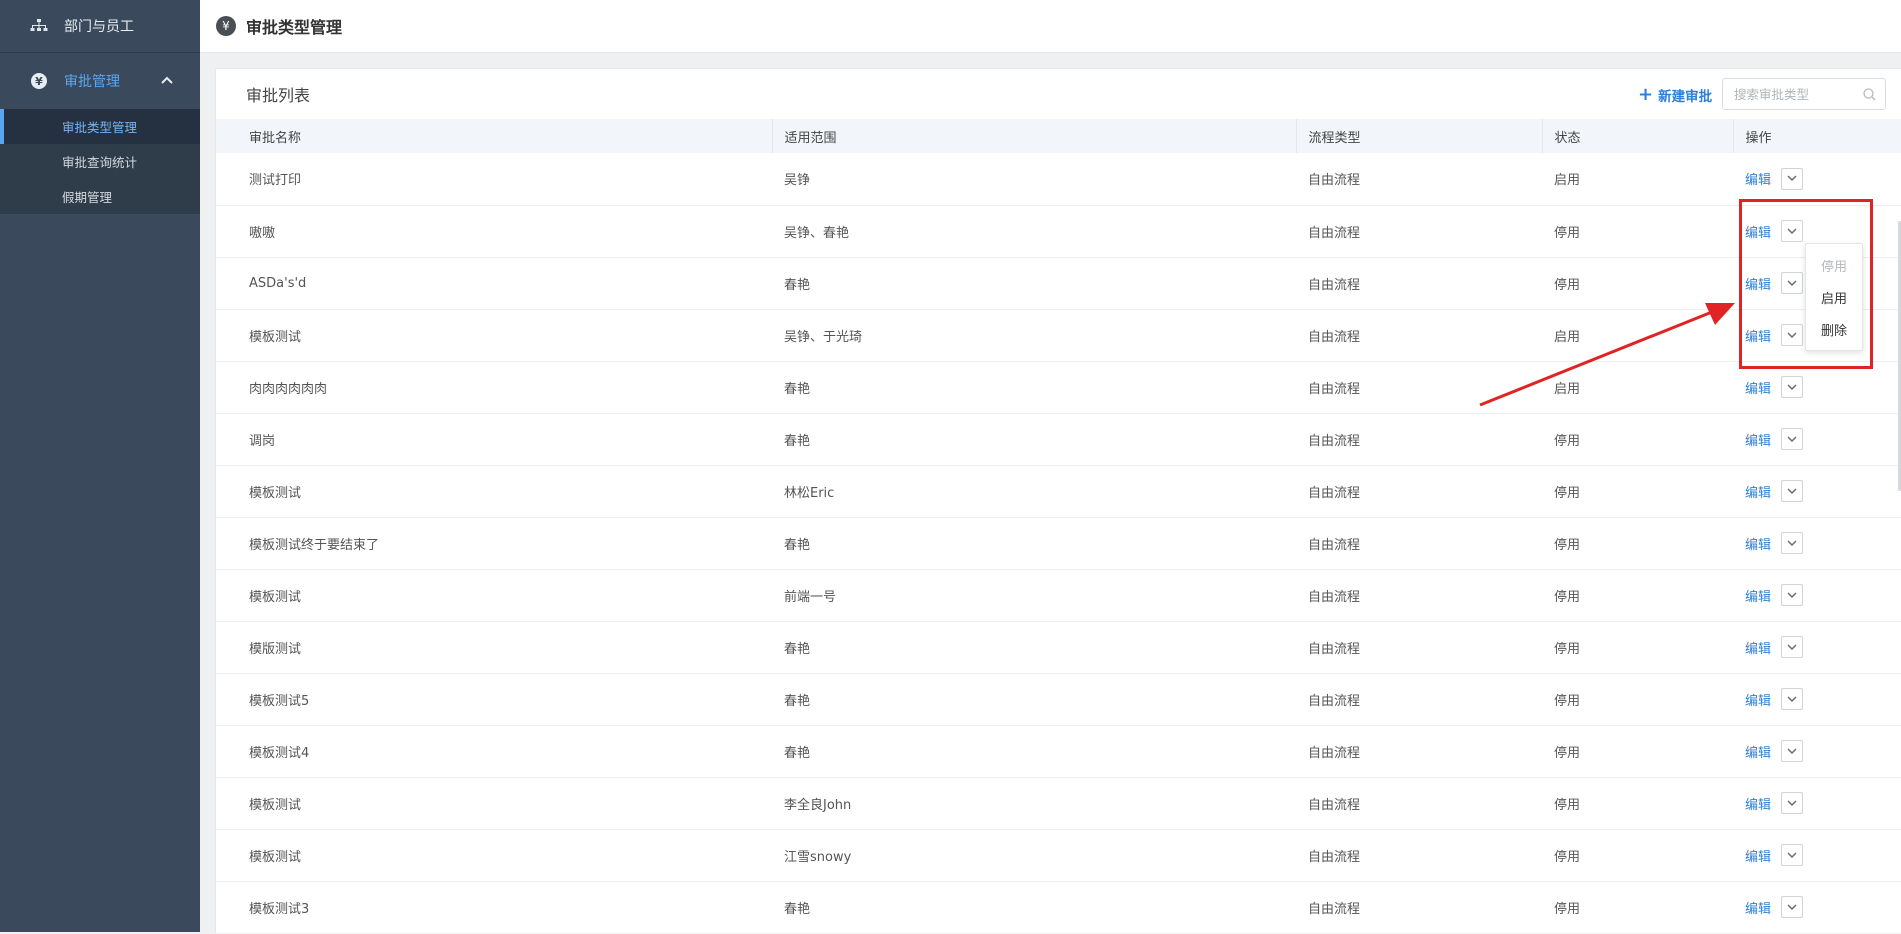 Image resolution: width=1901 pixels, height=934 pixels. What do you see at coordinates (1806, 284) in the screenshot?
I see `highlight-box` at bounding box center [1806, 284].